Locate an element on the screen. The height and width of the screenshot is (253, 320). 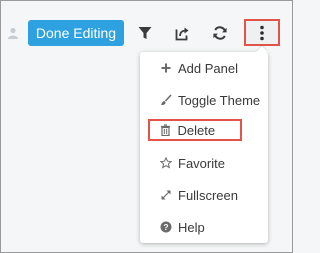
menu-item-add-panel: Add Panel is located at coordinates (204, 68).